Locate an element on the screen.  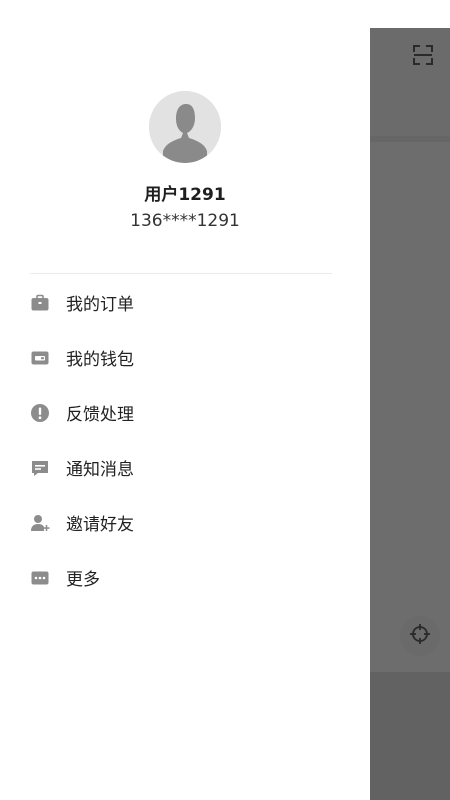
menu-item-wallet: 我的钱包 is located at coordinates (185, 357).